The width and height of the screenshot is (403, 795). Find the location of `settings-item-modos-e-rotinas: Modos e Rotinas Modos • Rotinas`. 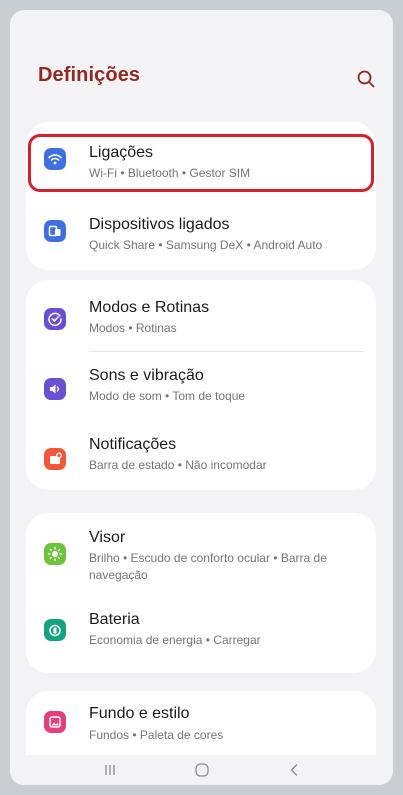

settings-item-modos-e-rotinas: Modos e Rotinas Modos • Rotinas is located at coordinates (201, 315).